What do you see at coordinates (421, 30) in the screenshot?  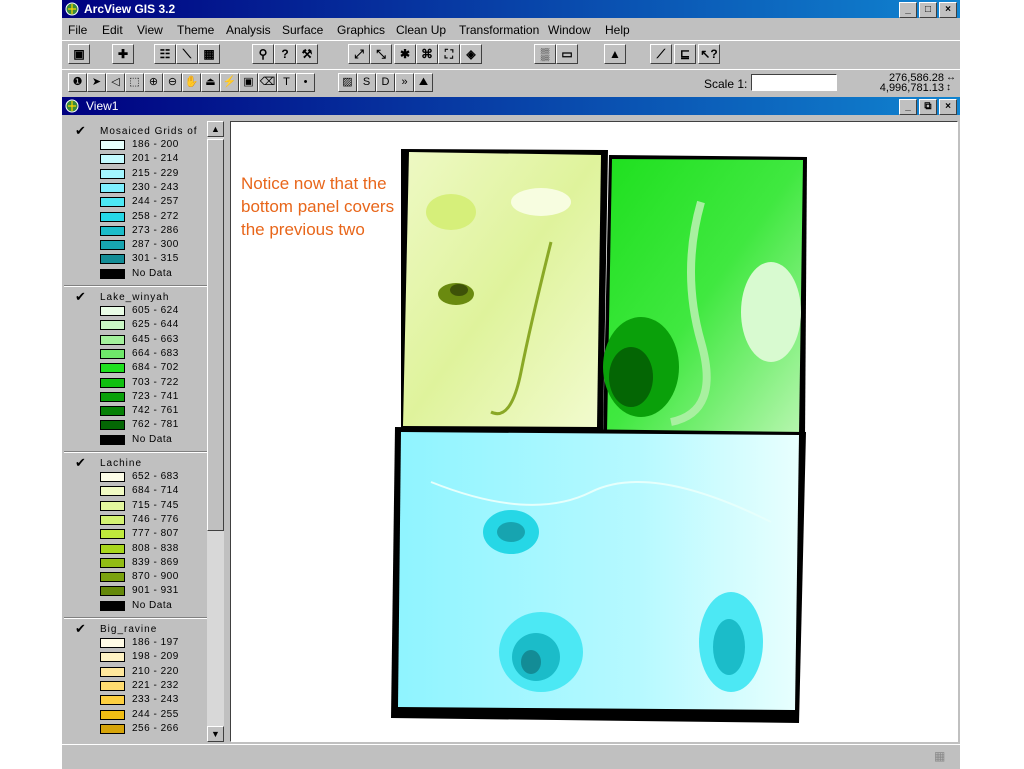 I see `menu-cleanup: Clean Up` at bounding box center [421, 30].